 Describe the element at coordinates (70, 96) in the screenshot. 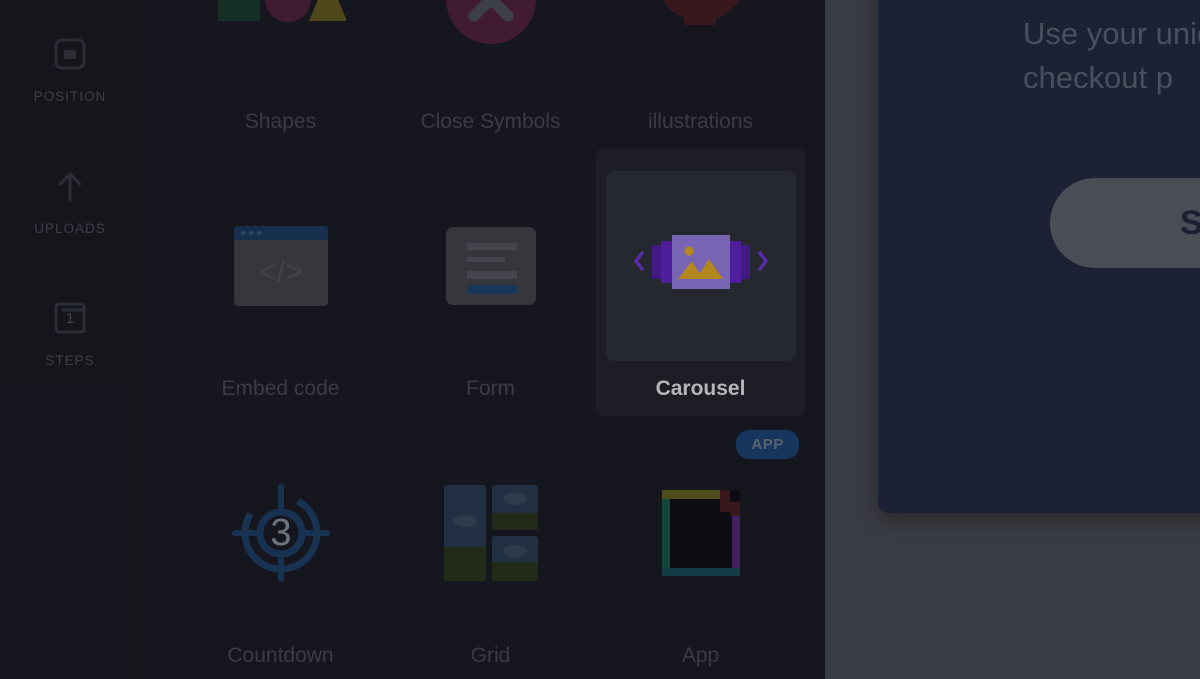

I see `sidebar-item-position-label: POSITION` at that location.